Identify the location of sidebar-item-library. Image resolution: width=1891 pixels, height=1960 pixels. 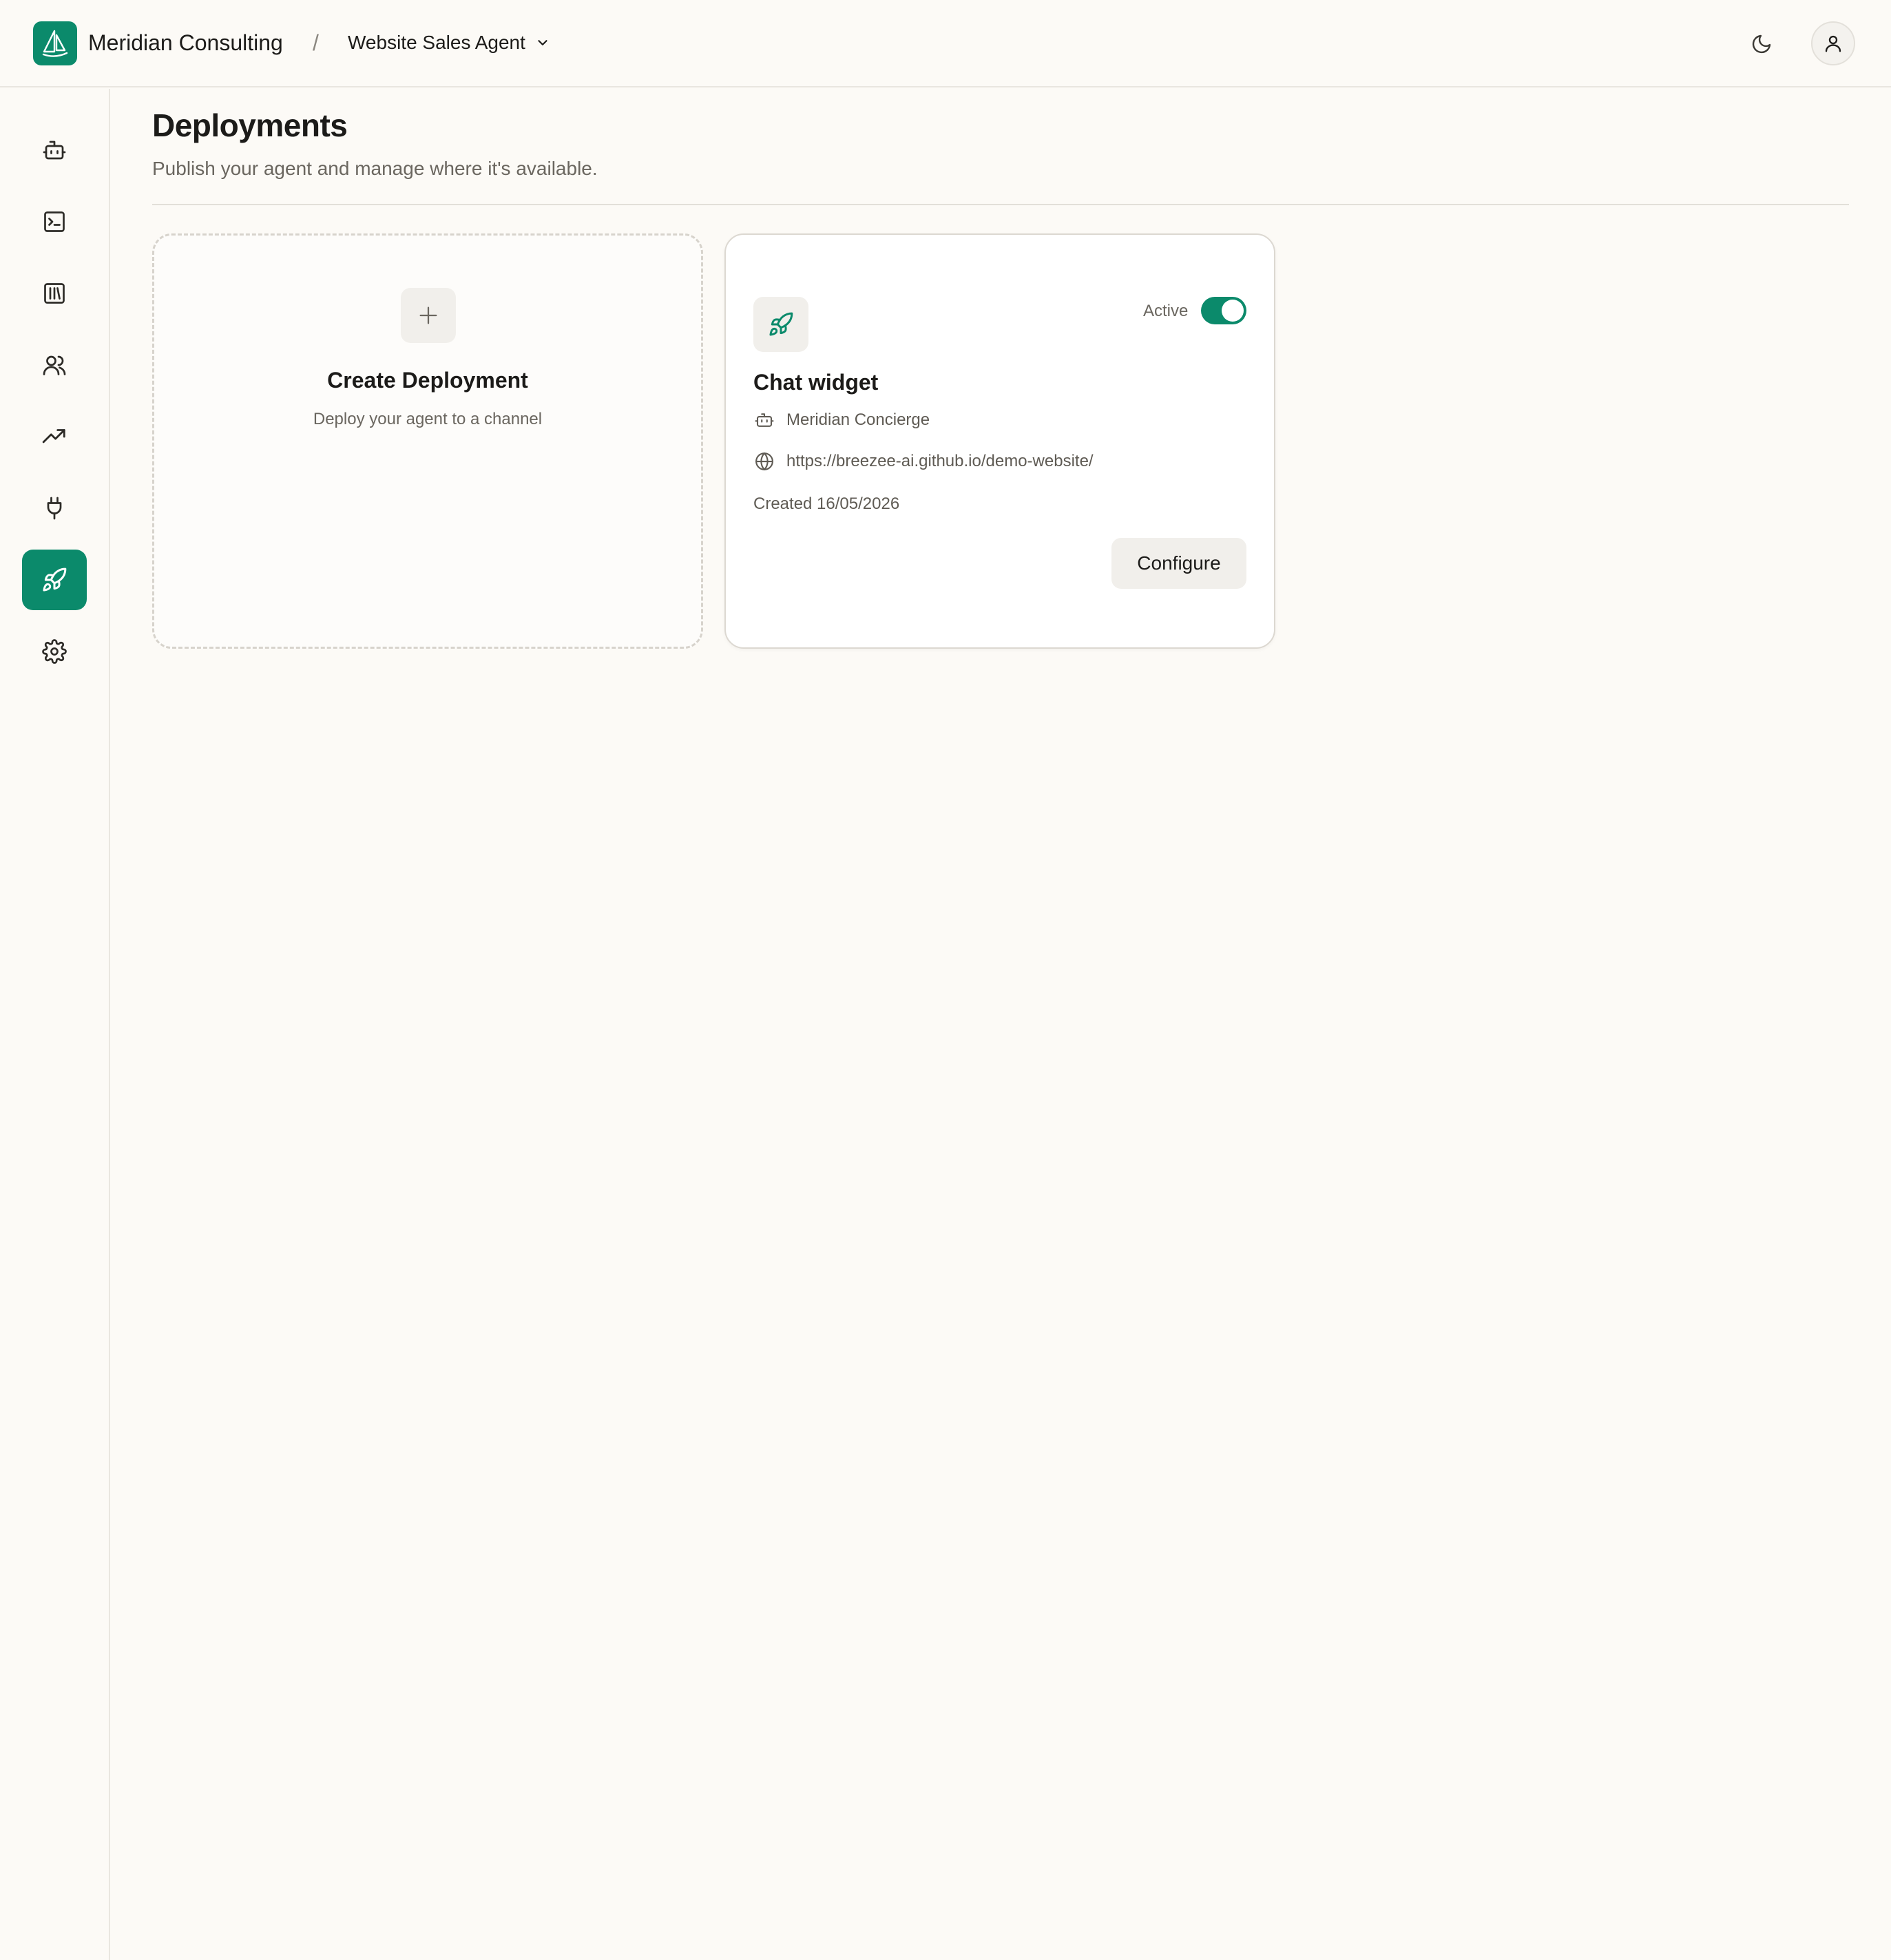
(55, 293).